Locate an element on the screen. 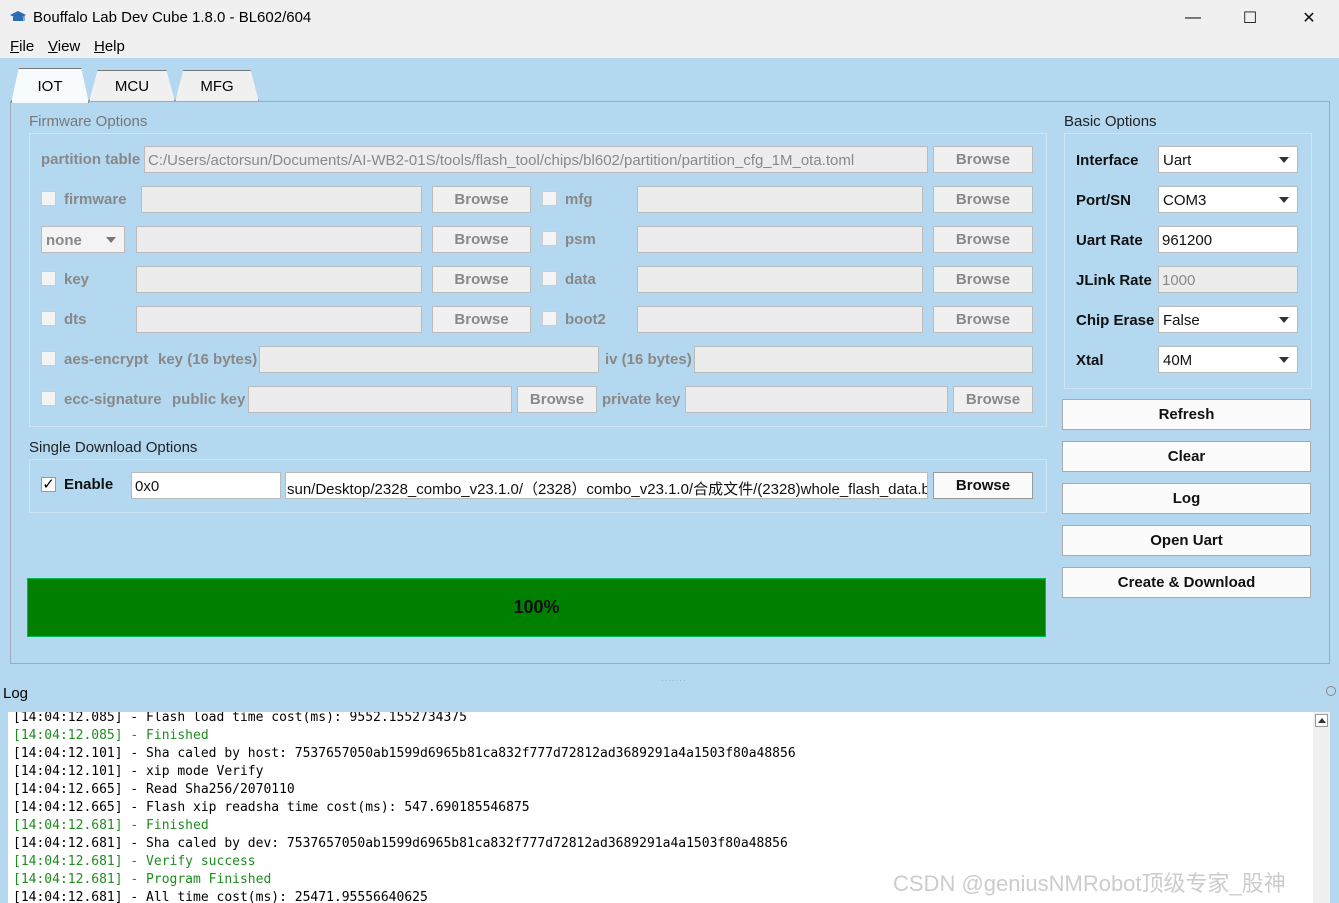 The image size is (1339, 903). boot2-browse-button: Browse is located at coordinates (983, 319).